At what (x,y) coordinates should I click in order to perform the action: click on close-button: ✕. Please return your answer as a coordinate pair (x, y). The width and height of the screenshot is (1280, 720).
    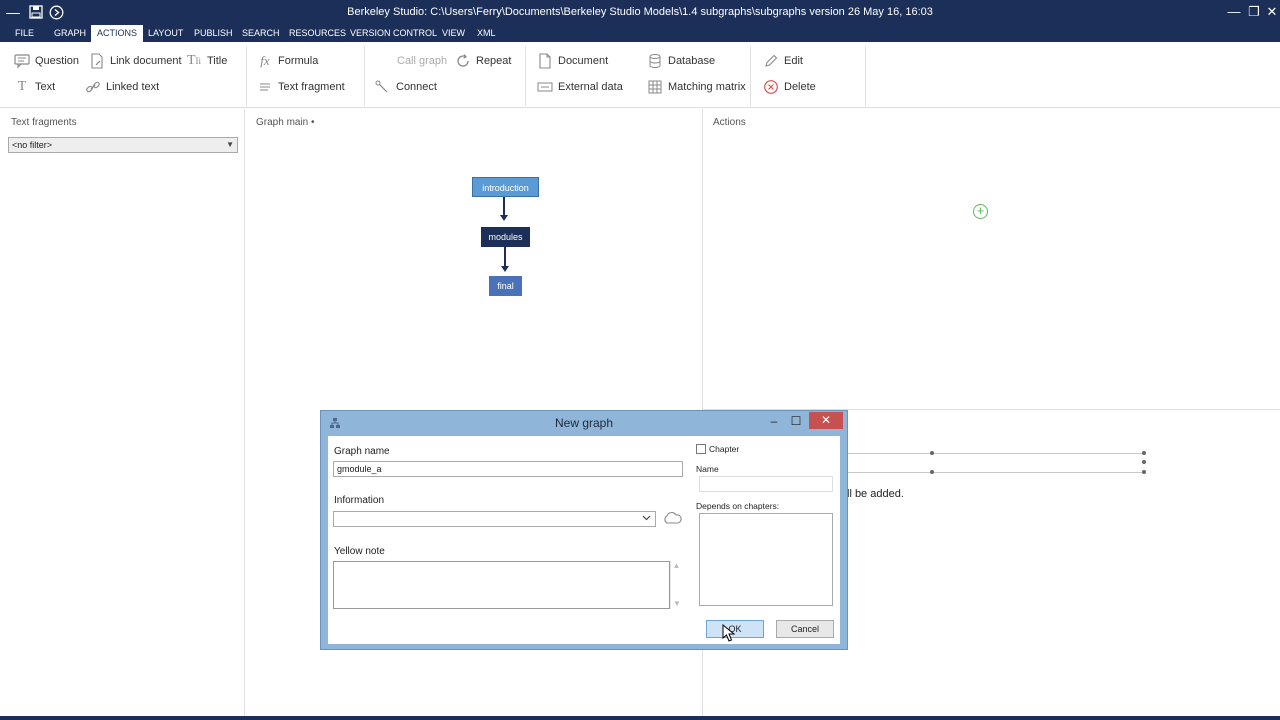
    Looking at the image, I should click on (1271, 12).